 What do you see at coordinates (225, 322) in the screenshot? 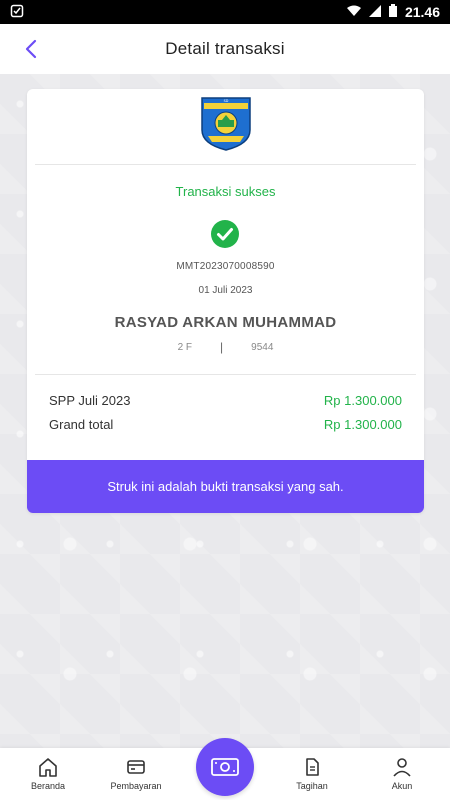
I see `student-name: RASYAD ARKAN MUHAMMAD` at bounding box center [225, 322].